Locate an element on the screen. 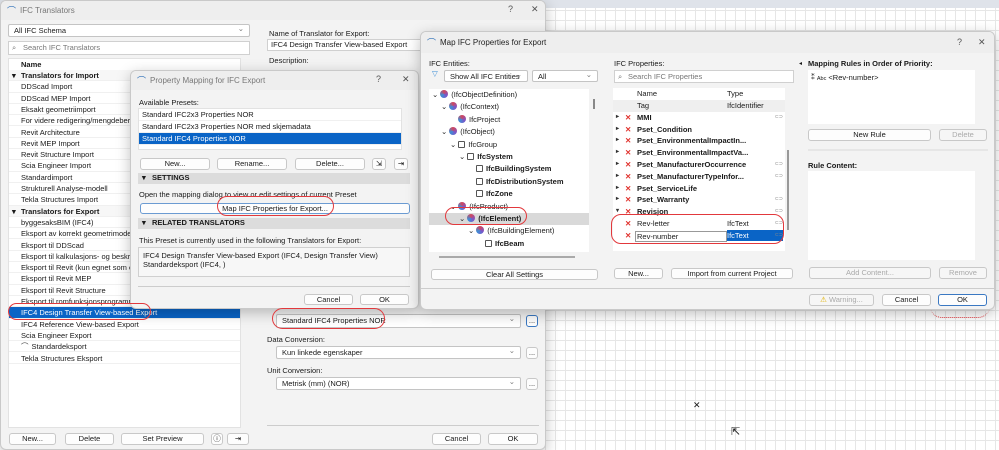 Image resolution: width=999 pixels, height=450 pixels. tree-node: ⌄ (IfcObject) is located at coordinates (462, 132).